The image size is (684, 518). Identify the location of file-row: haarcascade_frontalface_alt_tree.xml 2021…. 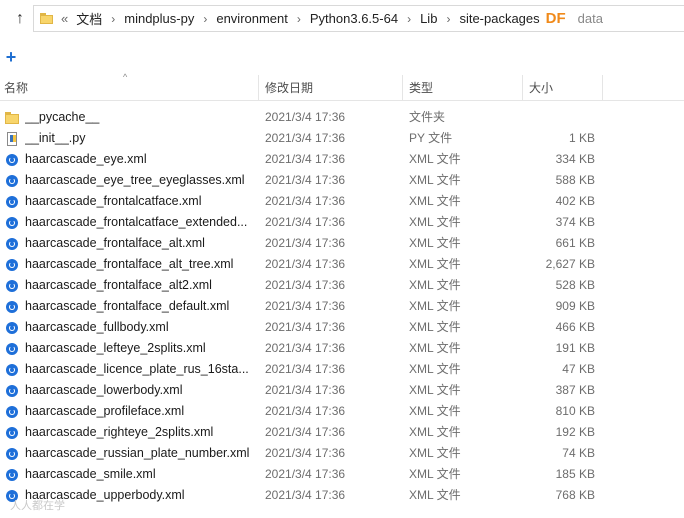
(342, 264).